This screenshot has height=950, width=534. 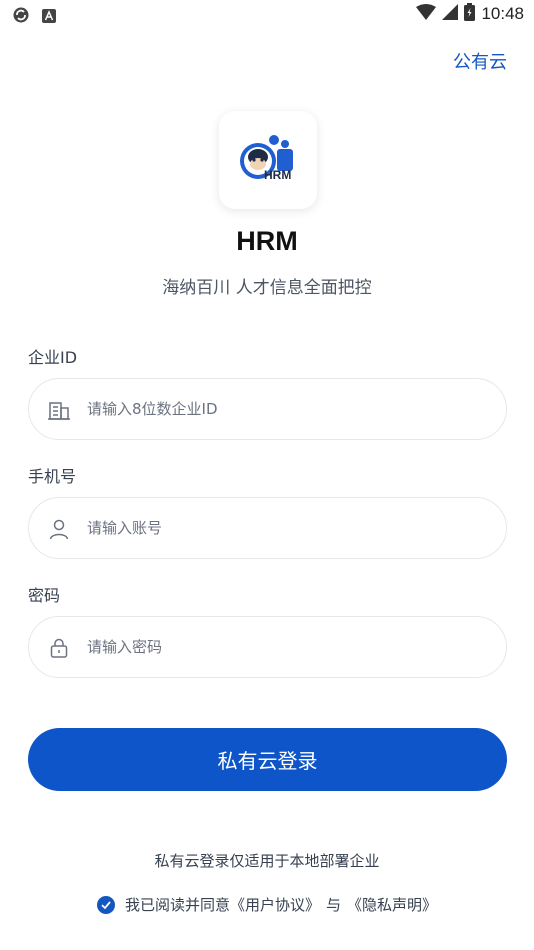 What do you see at coordinates (334, 905) in the screenshot?
I see `agreement-connector: 与` at bounding box center [334, 905].